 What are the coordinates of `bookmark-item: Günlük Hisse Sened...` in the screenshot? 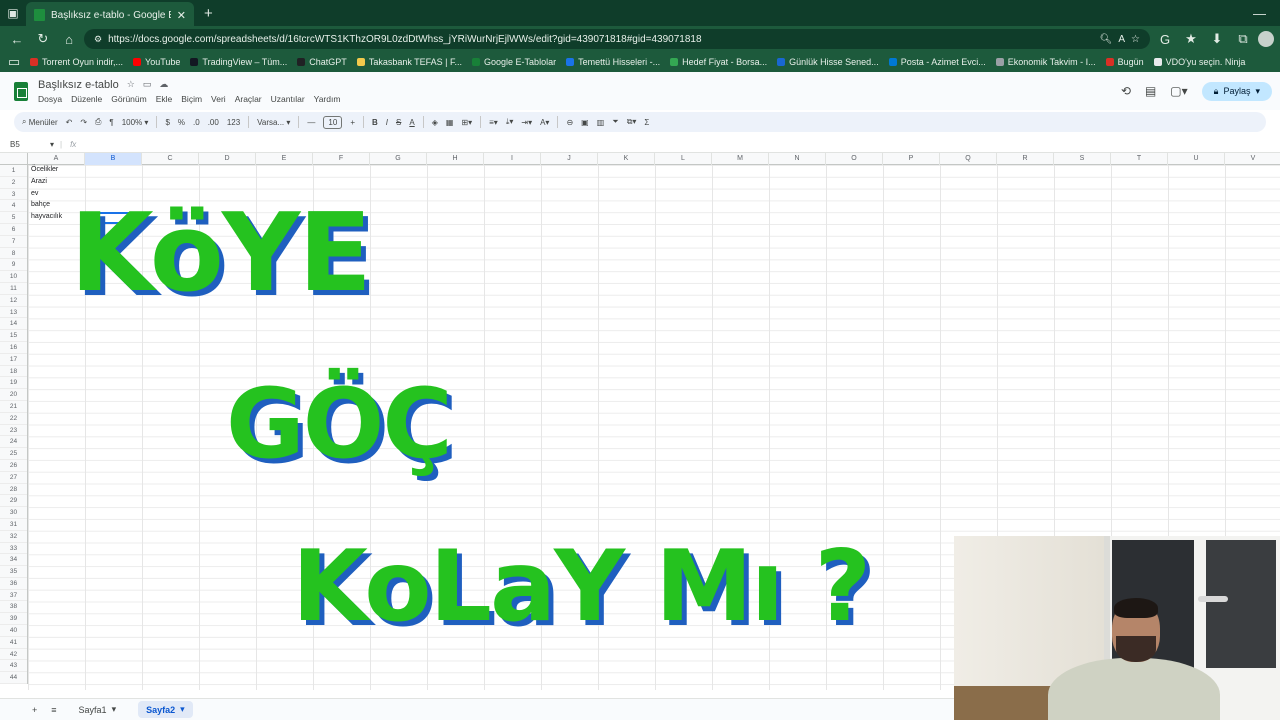 It's located at (828, 62).